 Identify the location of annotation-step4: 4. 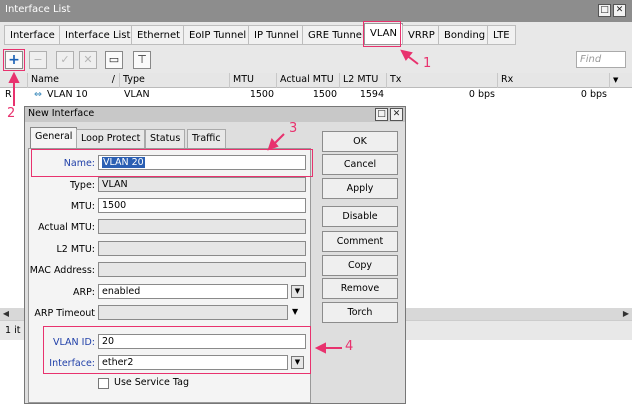
(349, 346).